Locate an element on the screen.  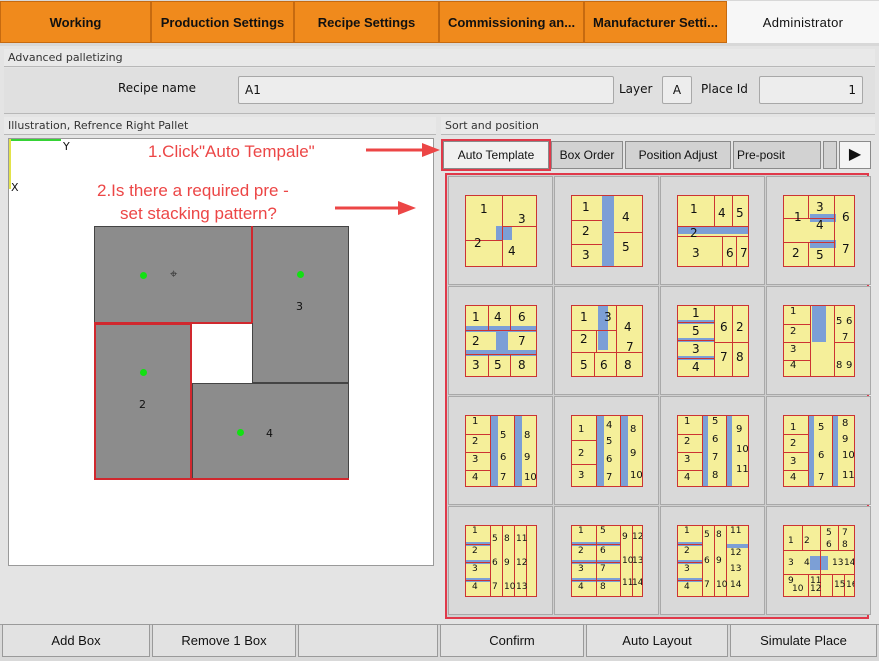
add-box-button: Add Box is located at coordinates (76, 640).